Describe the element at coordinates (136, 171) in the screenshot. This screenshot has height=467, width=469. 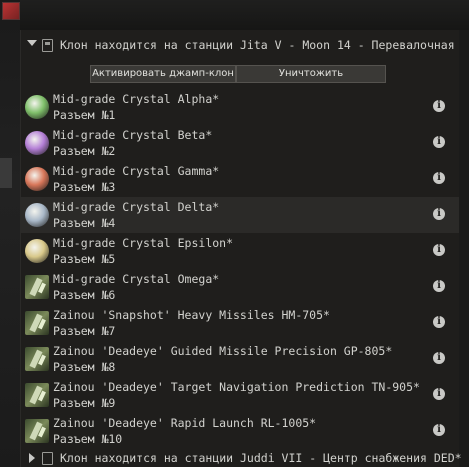
I see `implant-name: Mid-grade Crystal Gamma*` at that location.